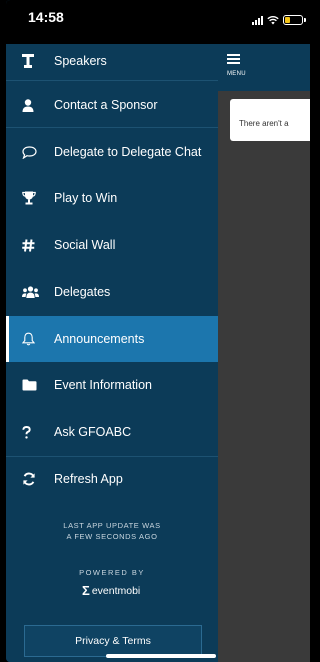 This screenshot has height=662, width=320. I want to click on battery-icon, so click(294, 20).